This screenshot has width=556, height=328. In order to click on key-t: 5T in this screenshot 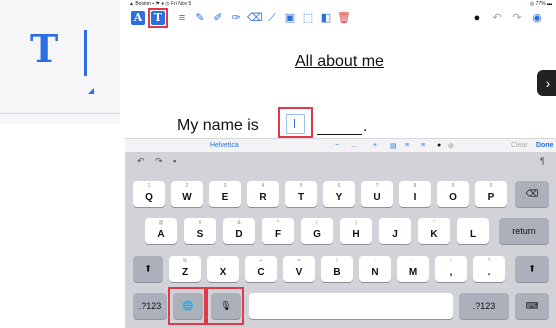, I will do `click(301, 194)`.